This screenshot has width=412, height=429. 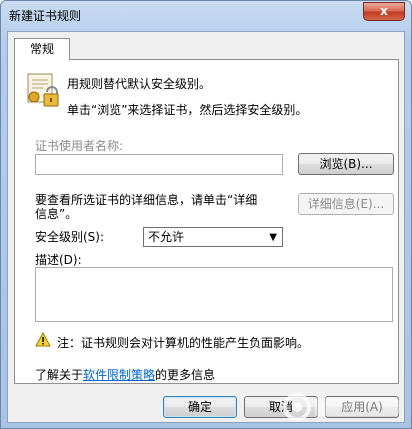 I want to click on window-title: 新建证书规则, so click(x=45, y=16).